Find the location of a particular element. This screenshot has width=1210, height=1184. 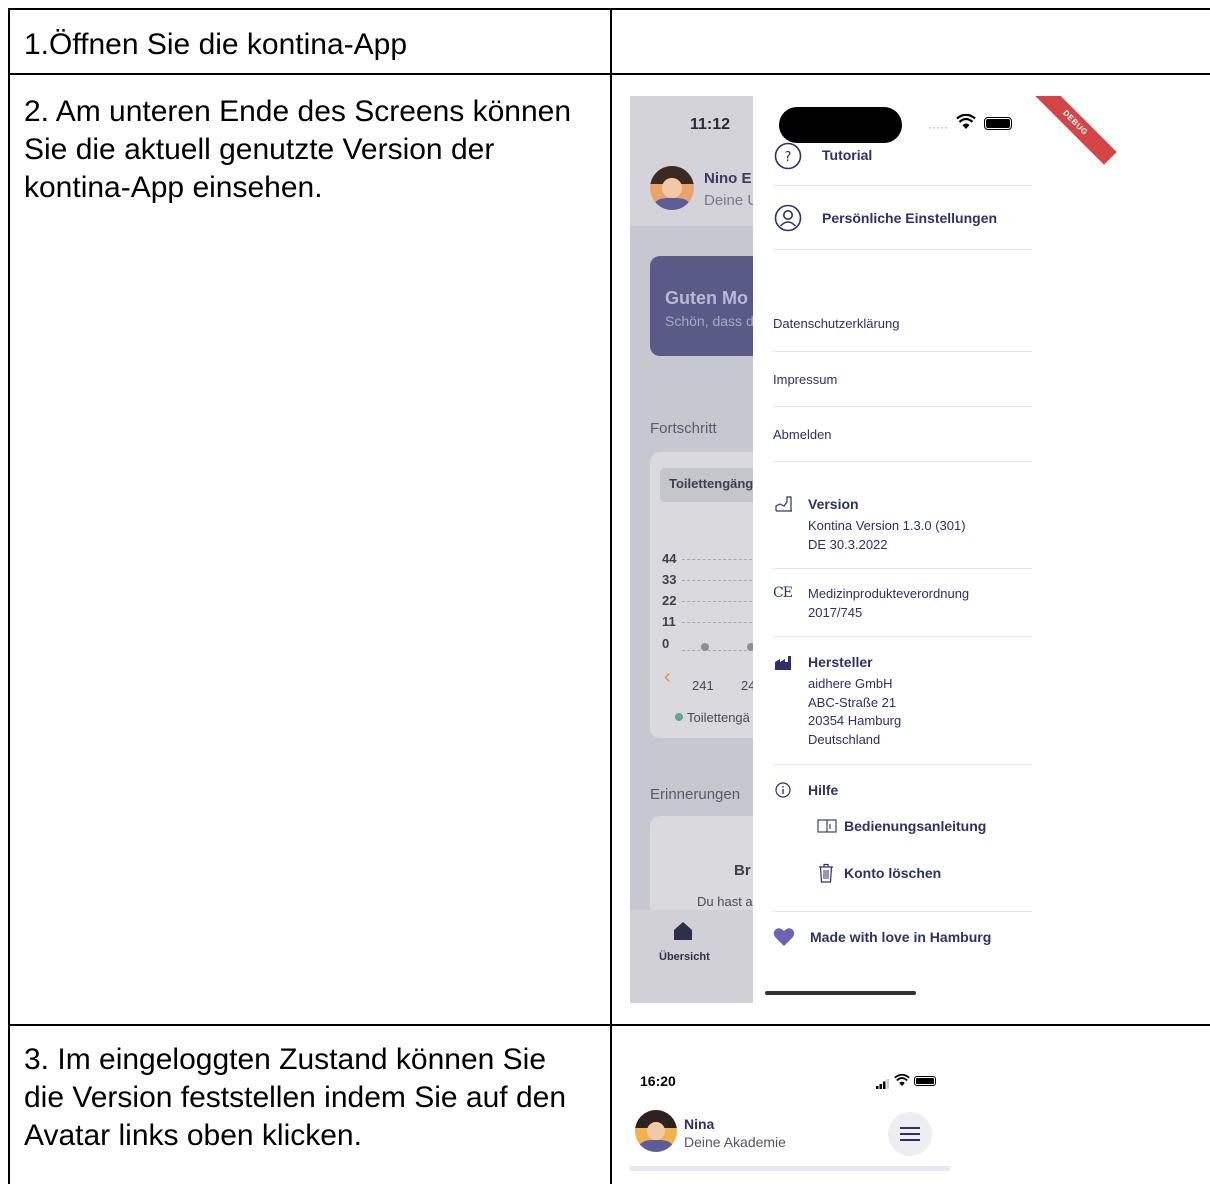

menu-manual: Bedienungsanleitung is located at coordinates (915, 826).